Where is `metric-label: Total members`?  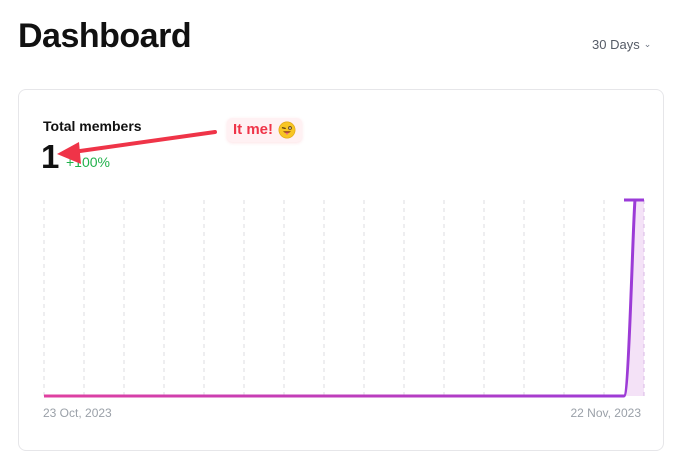
metric-label: Total members is located at coordinates (92, 126).